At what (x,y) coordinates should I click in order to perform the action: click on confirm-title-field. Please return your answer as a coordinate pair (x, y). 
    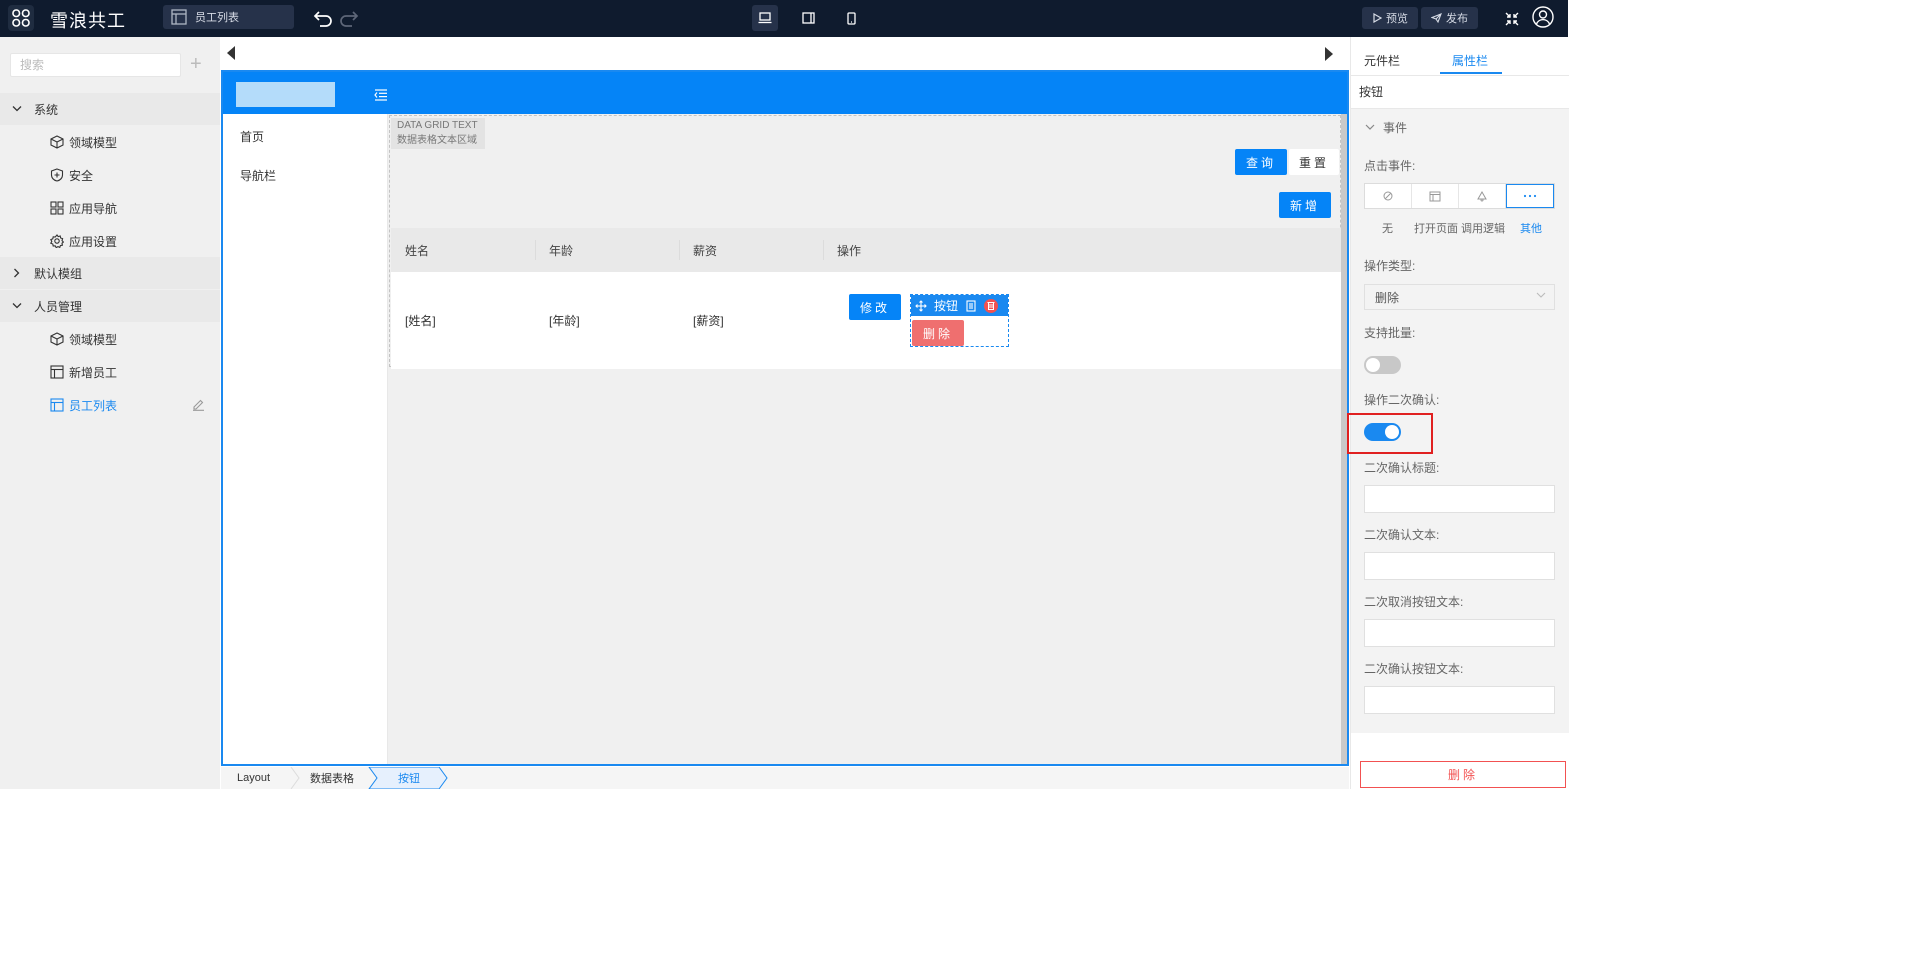
    Looking at the image, I should click on (1459, 499).